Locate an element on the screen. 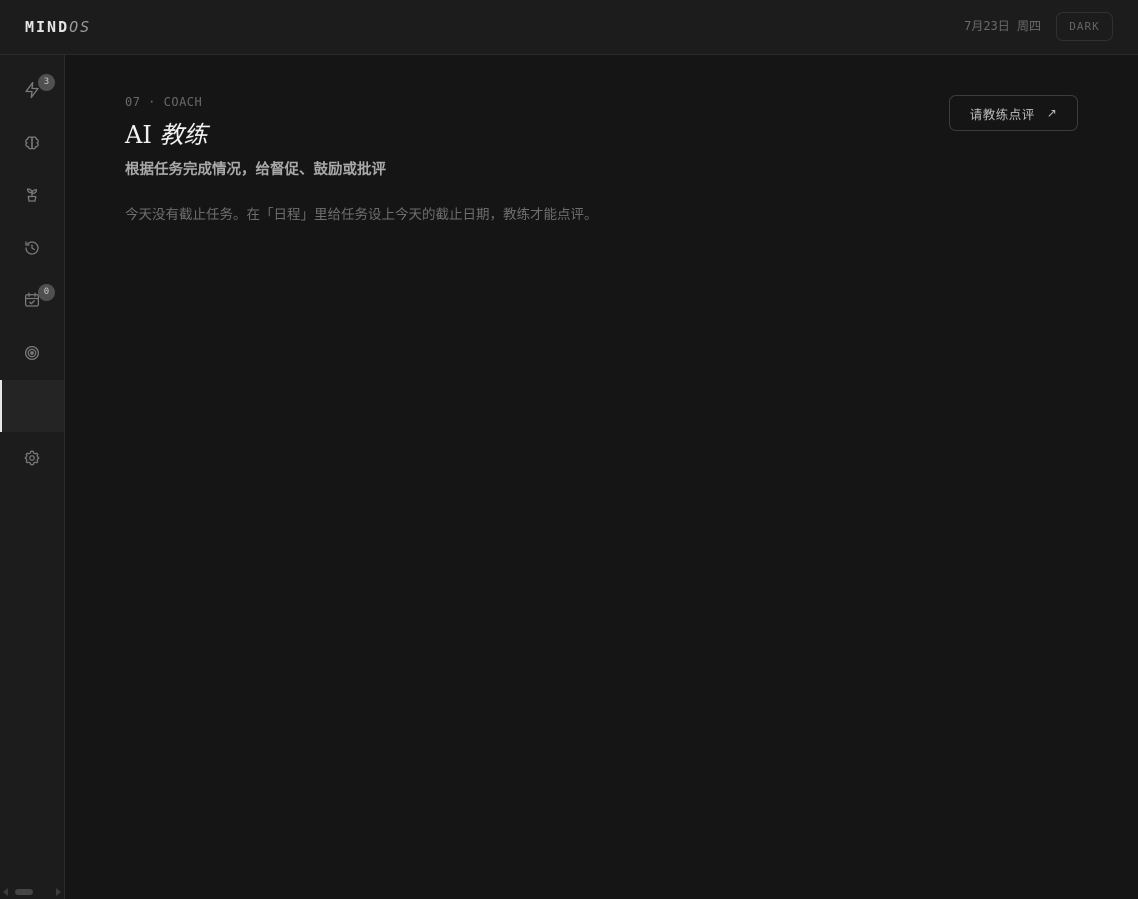 This screenshot has width=1138, height=899. theme-toggle-button: DARK is located at coordinates (1084, 26).